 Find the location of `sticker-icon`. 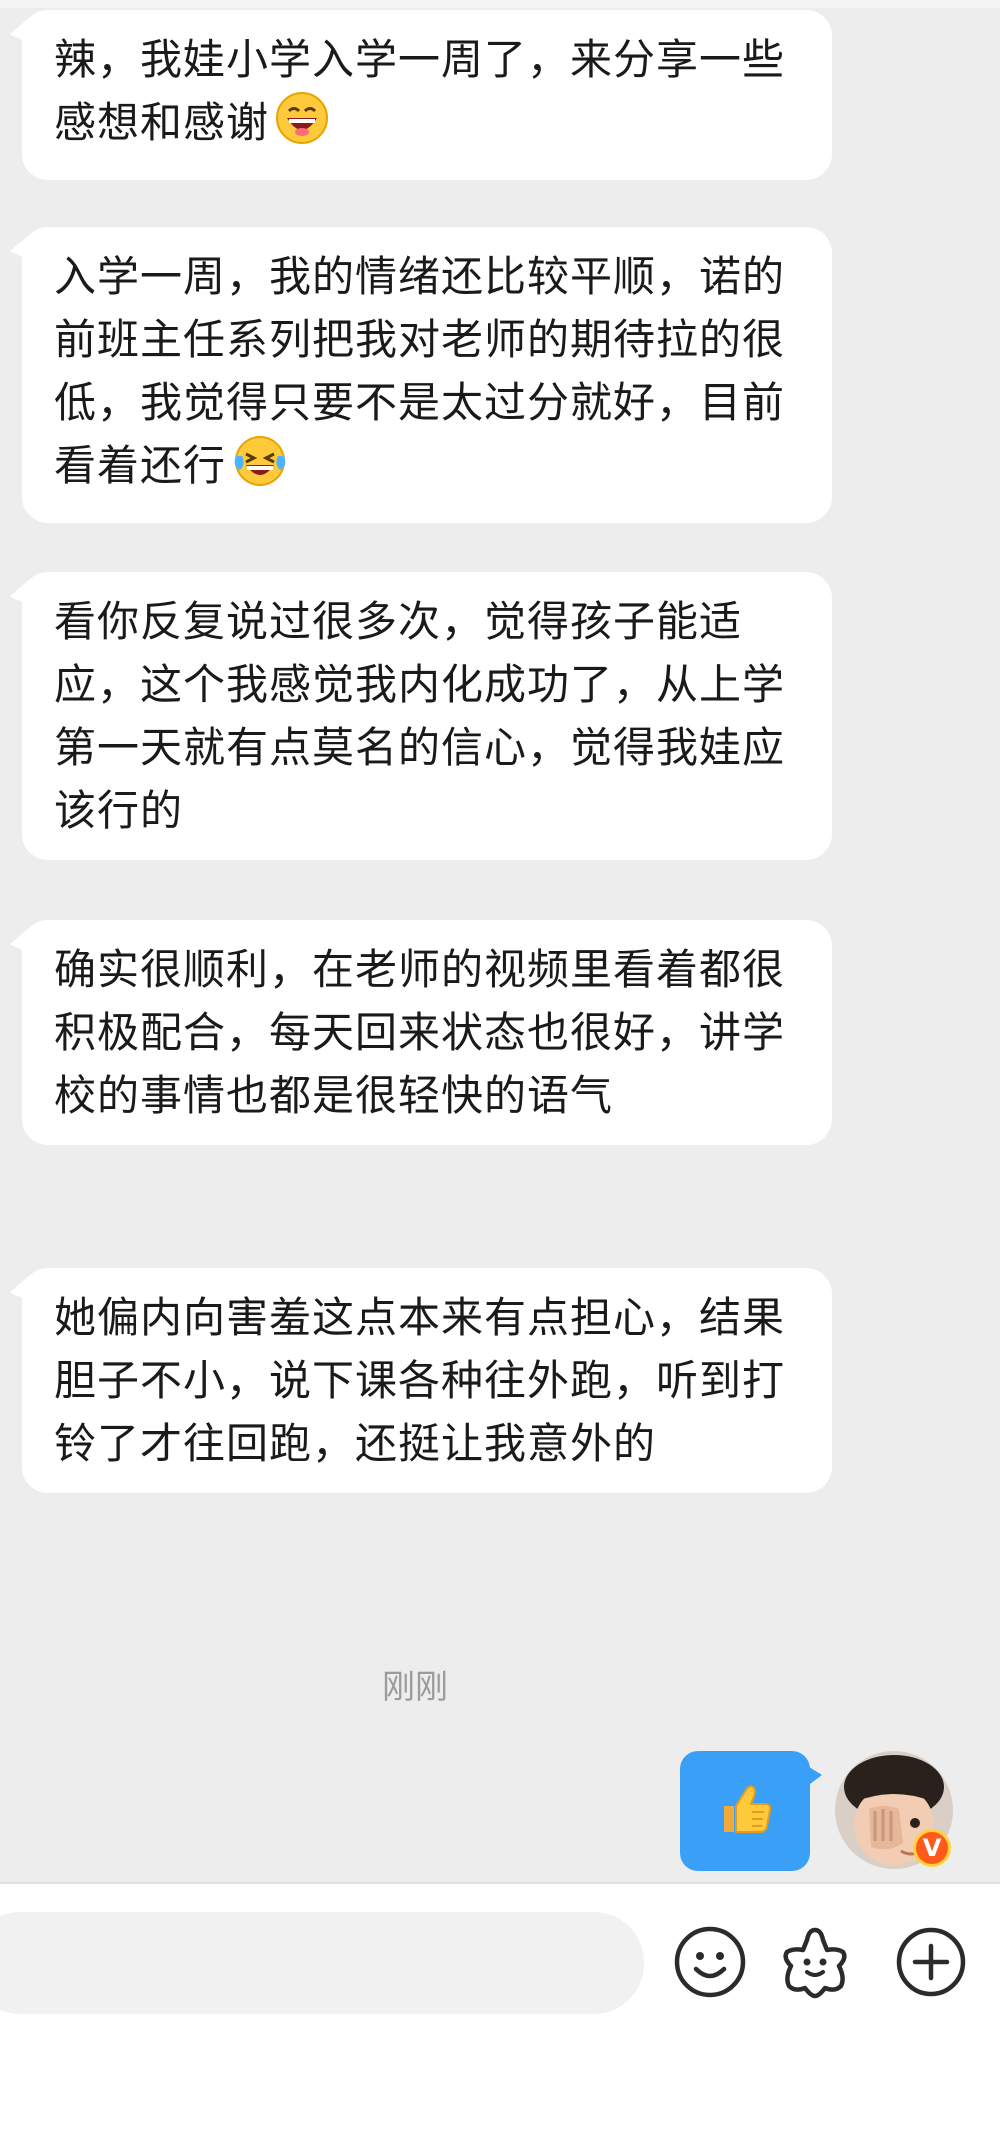

sticker-icon is located at coordinates (815, 1962).